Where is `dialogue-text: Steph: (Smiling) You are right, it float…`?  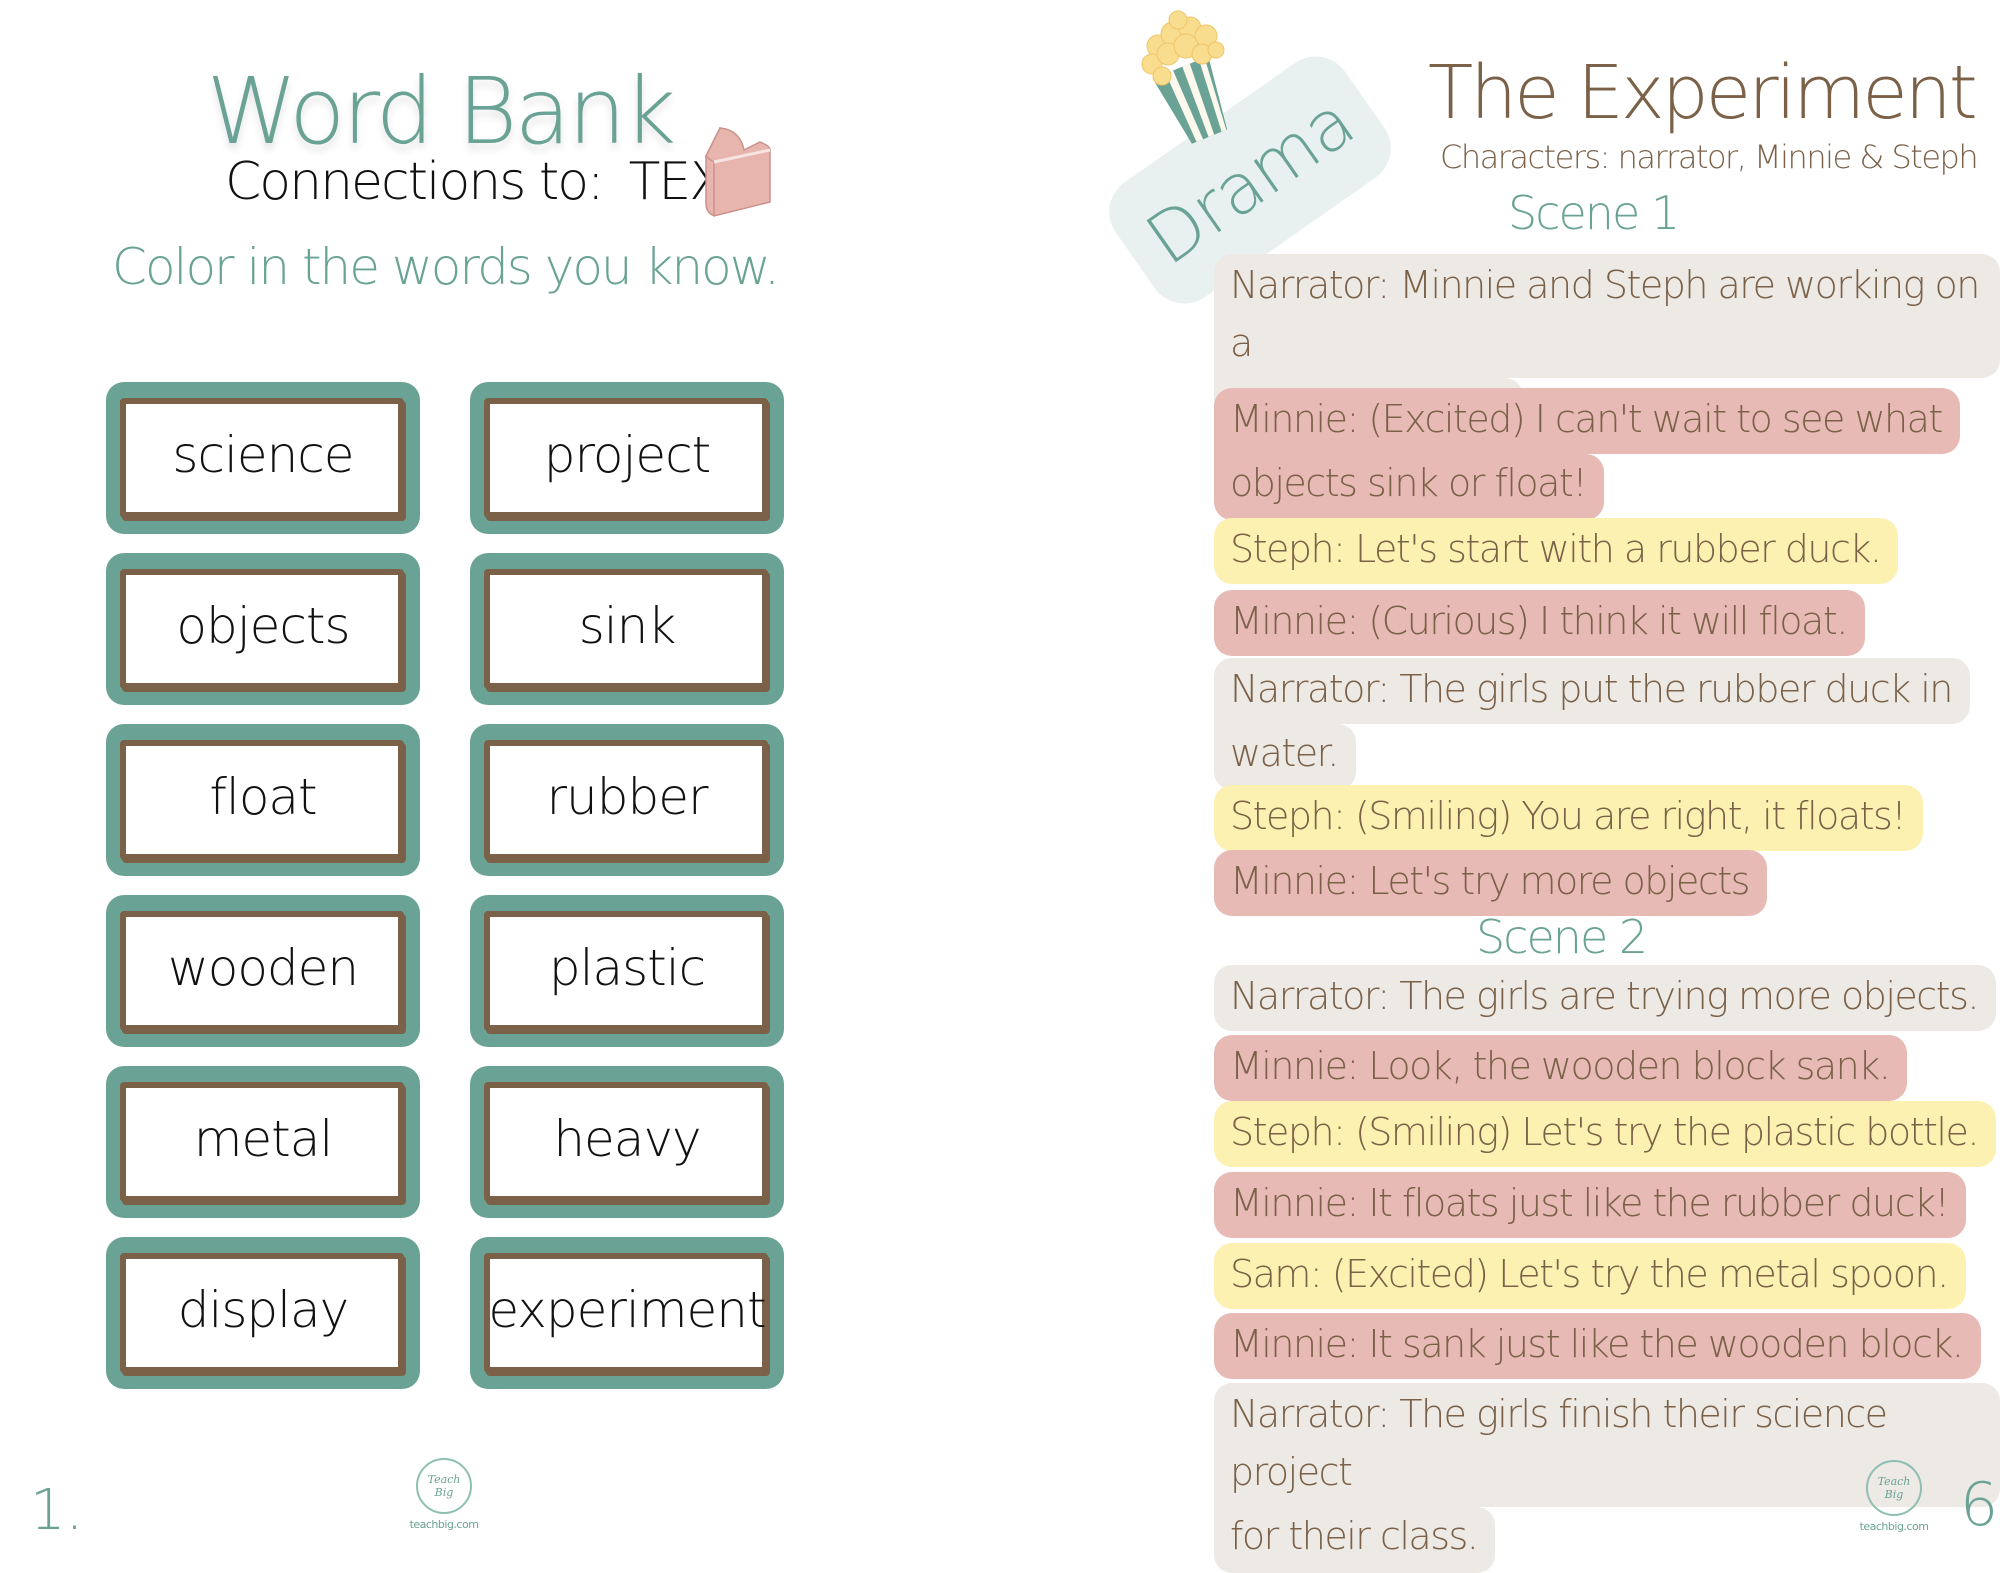
dialogue-text: Steph: (Smiling) You are right, it float… is located at coordinates (1569, 818).